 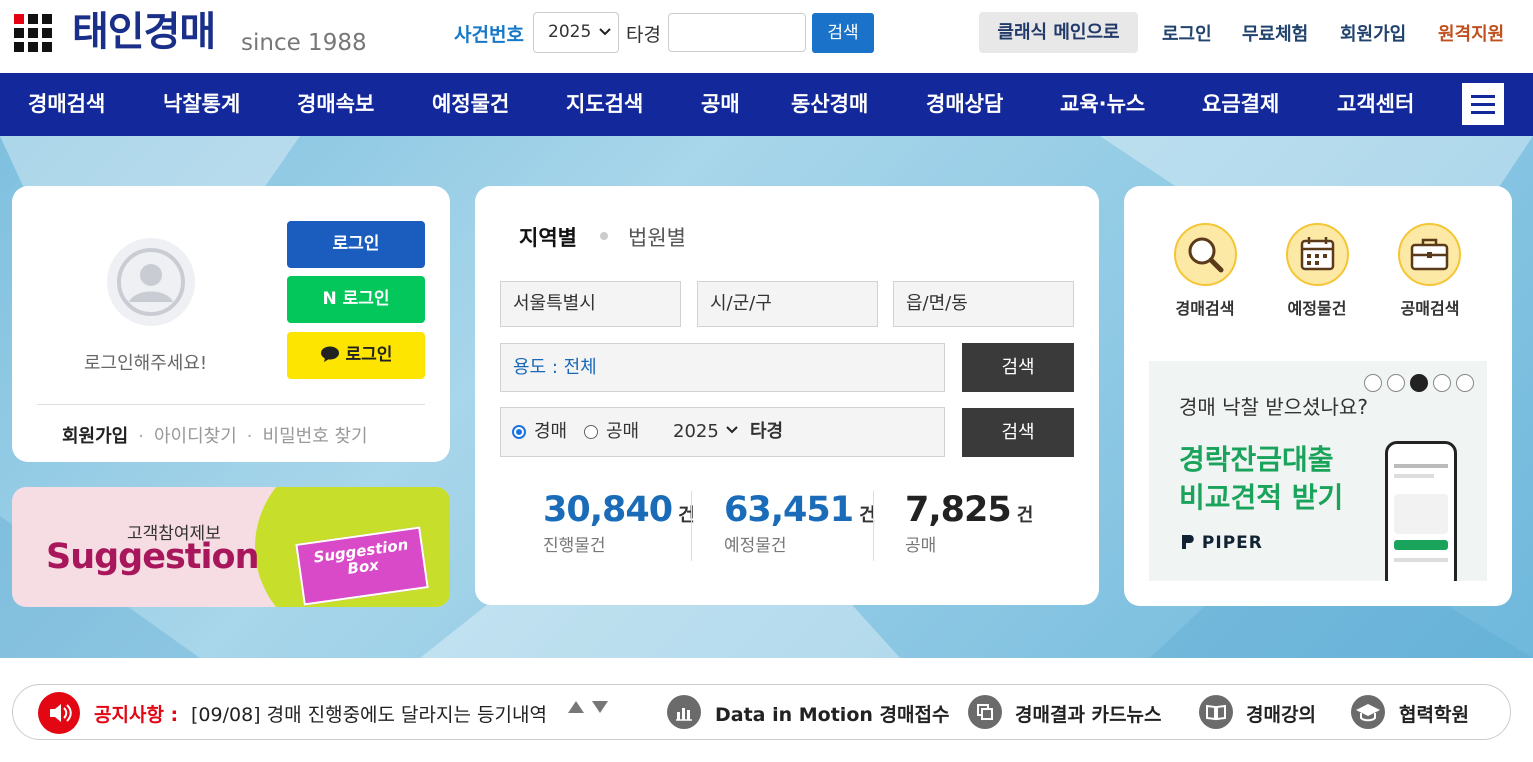 I want to click on naver-login-button: N 로그인, so click(x=356, y=299).